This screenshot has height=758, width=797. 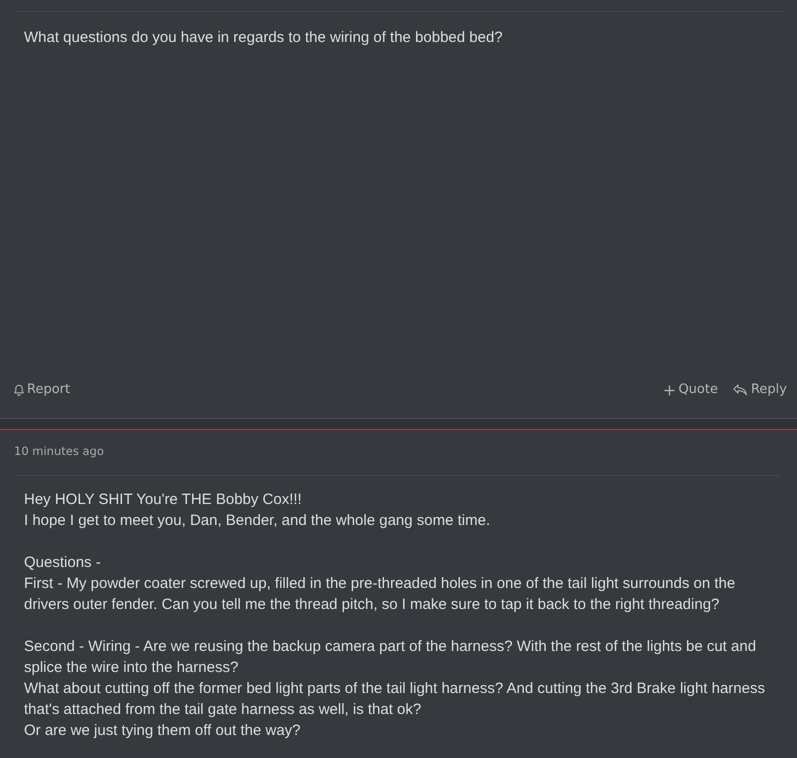 I want to click on bell-icon, so click(x=19, y=390).